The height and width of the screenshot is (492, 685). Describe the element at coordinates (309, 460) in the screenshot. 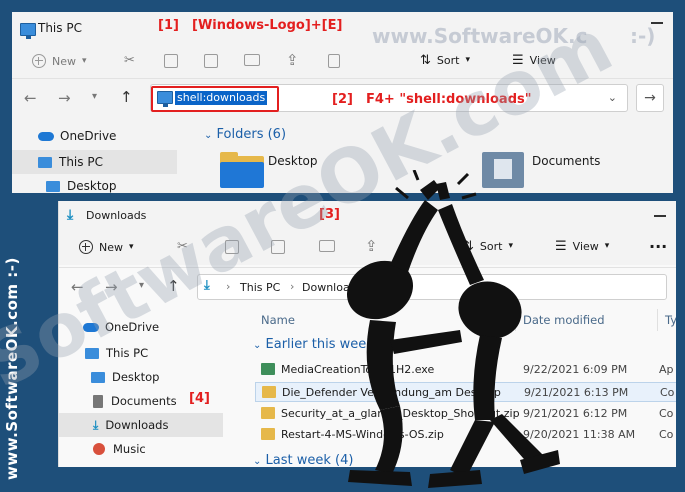

I see `group-label: Last week (4)` at that location.